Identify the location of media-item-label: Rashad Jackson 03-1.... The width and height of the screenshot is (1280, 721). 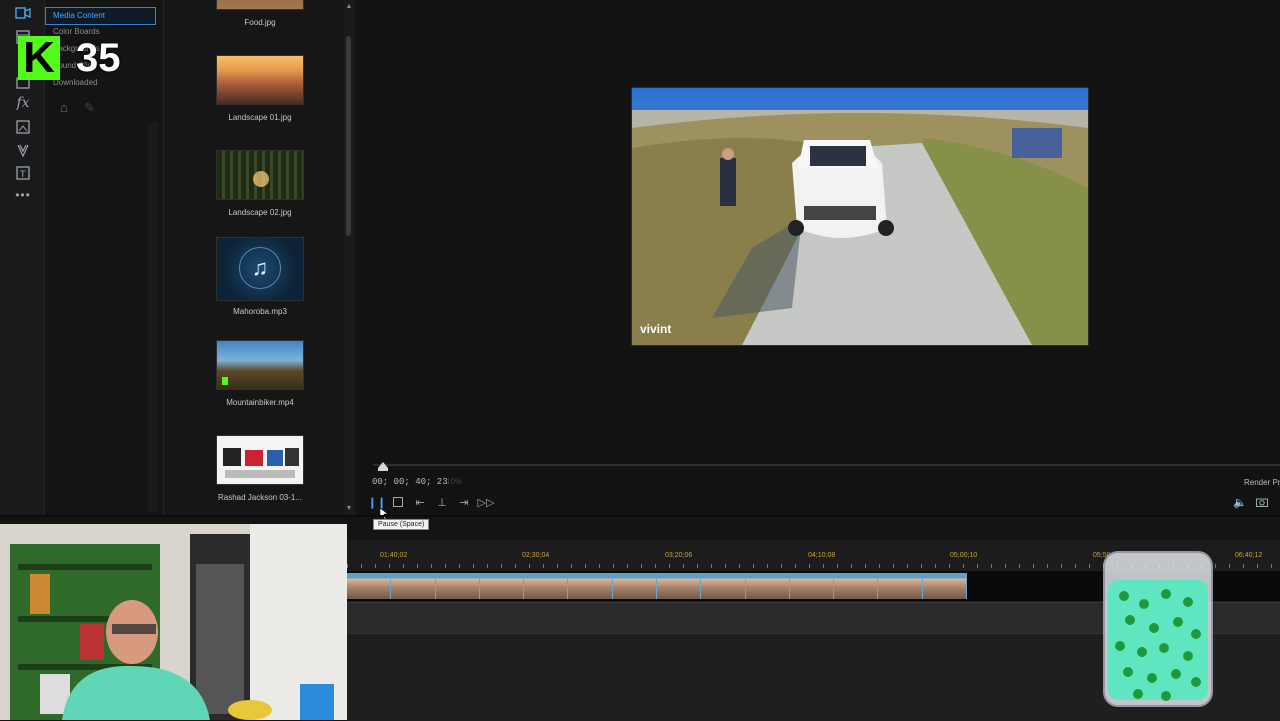
(260, 497).